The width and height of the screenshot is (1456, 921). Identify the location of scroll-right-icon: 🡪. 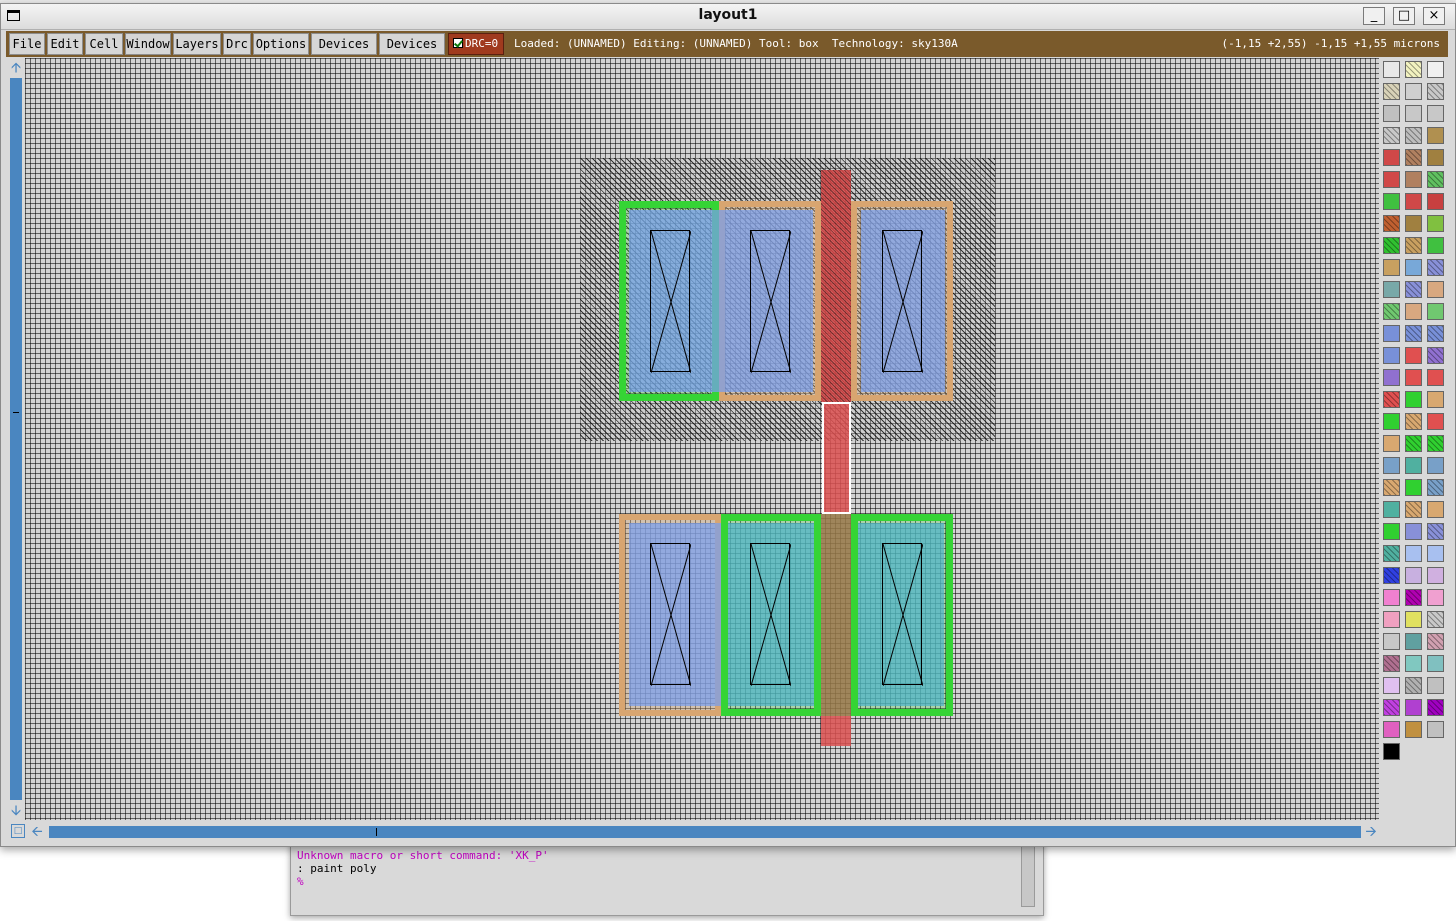
(1371, 832).